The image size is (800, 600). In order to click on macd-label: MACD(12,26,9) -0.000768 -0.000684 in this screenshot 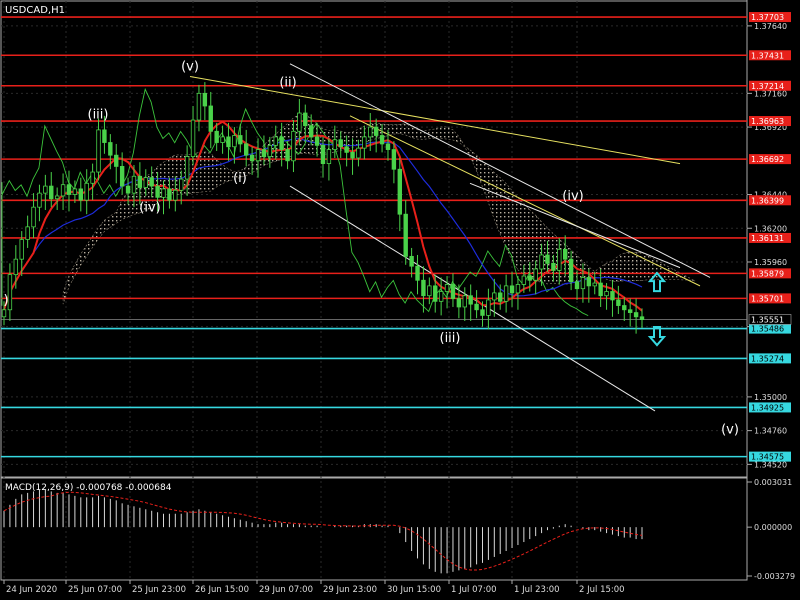, I will do `click(88, 488)`.